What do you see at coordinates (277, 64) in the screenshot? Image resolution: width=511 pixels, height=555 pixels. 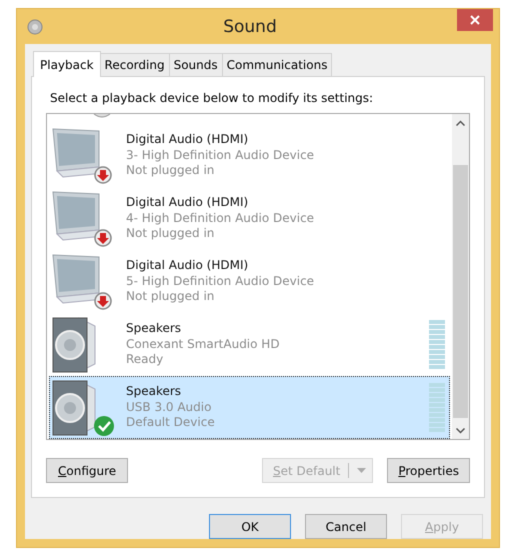 I see `tab: Communications` at bounding box center [277, 64].